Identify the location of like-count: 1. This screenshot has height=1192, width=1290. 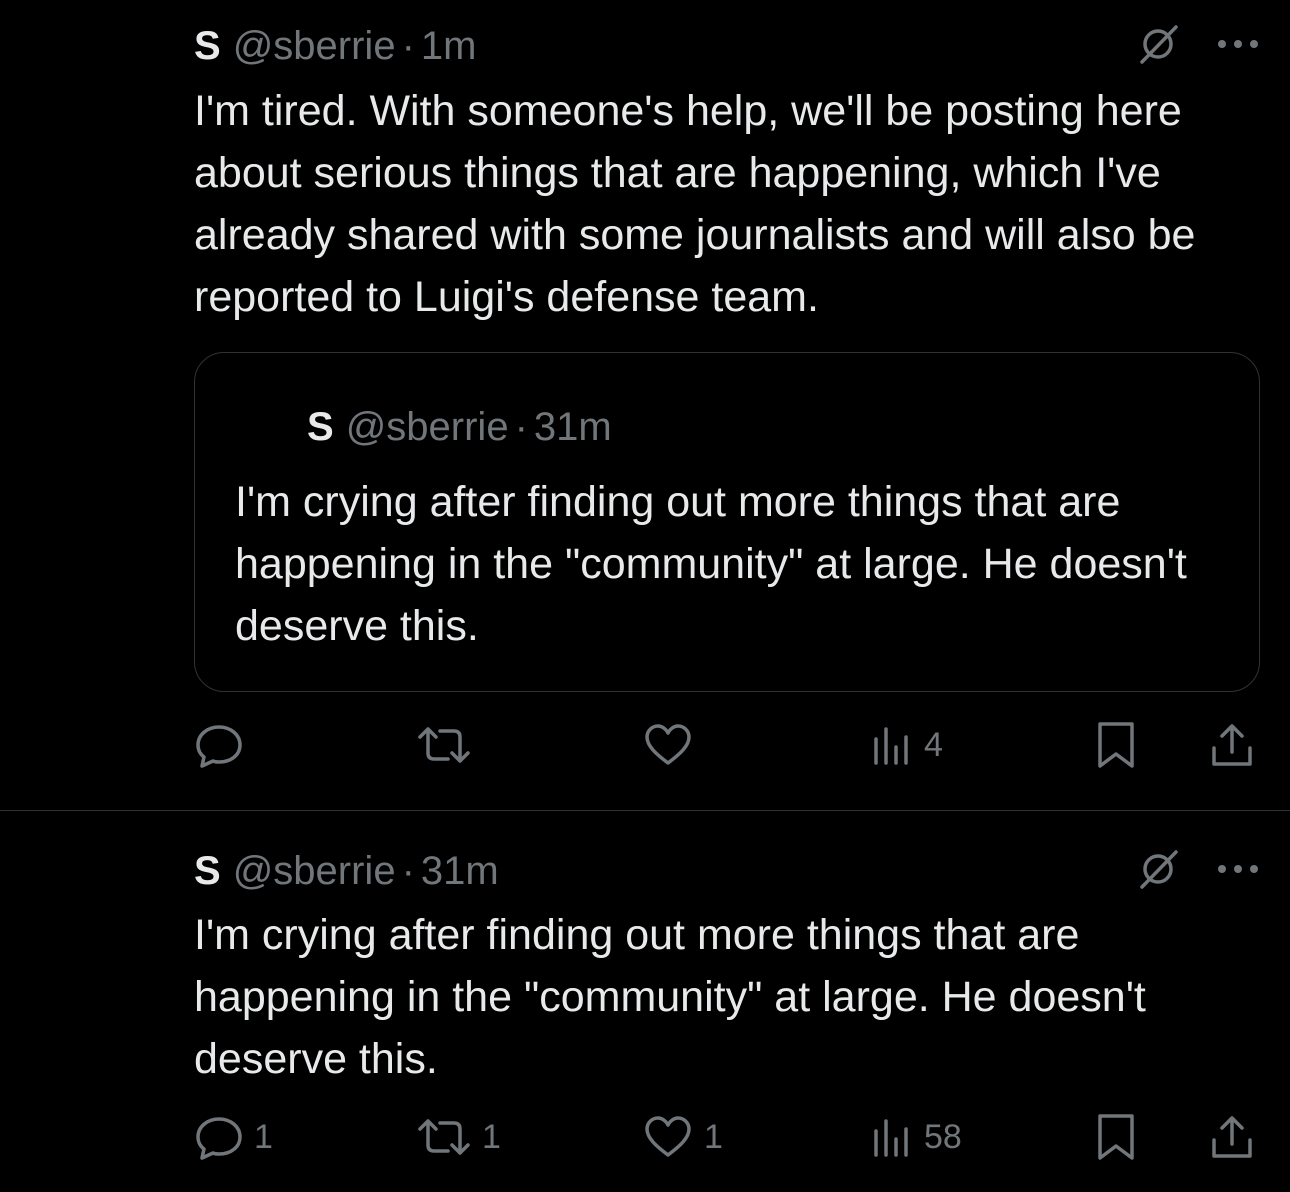
(713, 1136).